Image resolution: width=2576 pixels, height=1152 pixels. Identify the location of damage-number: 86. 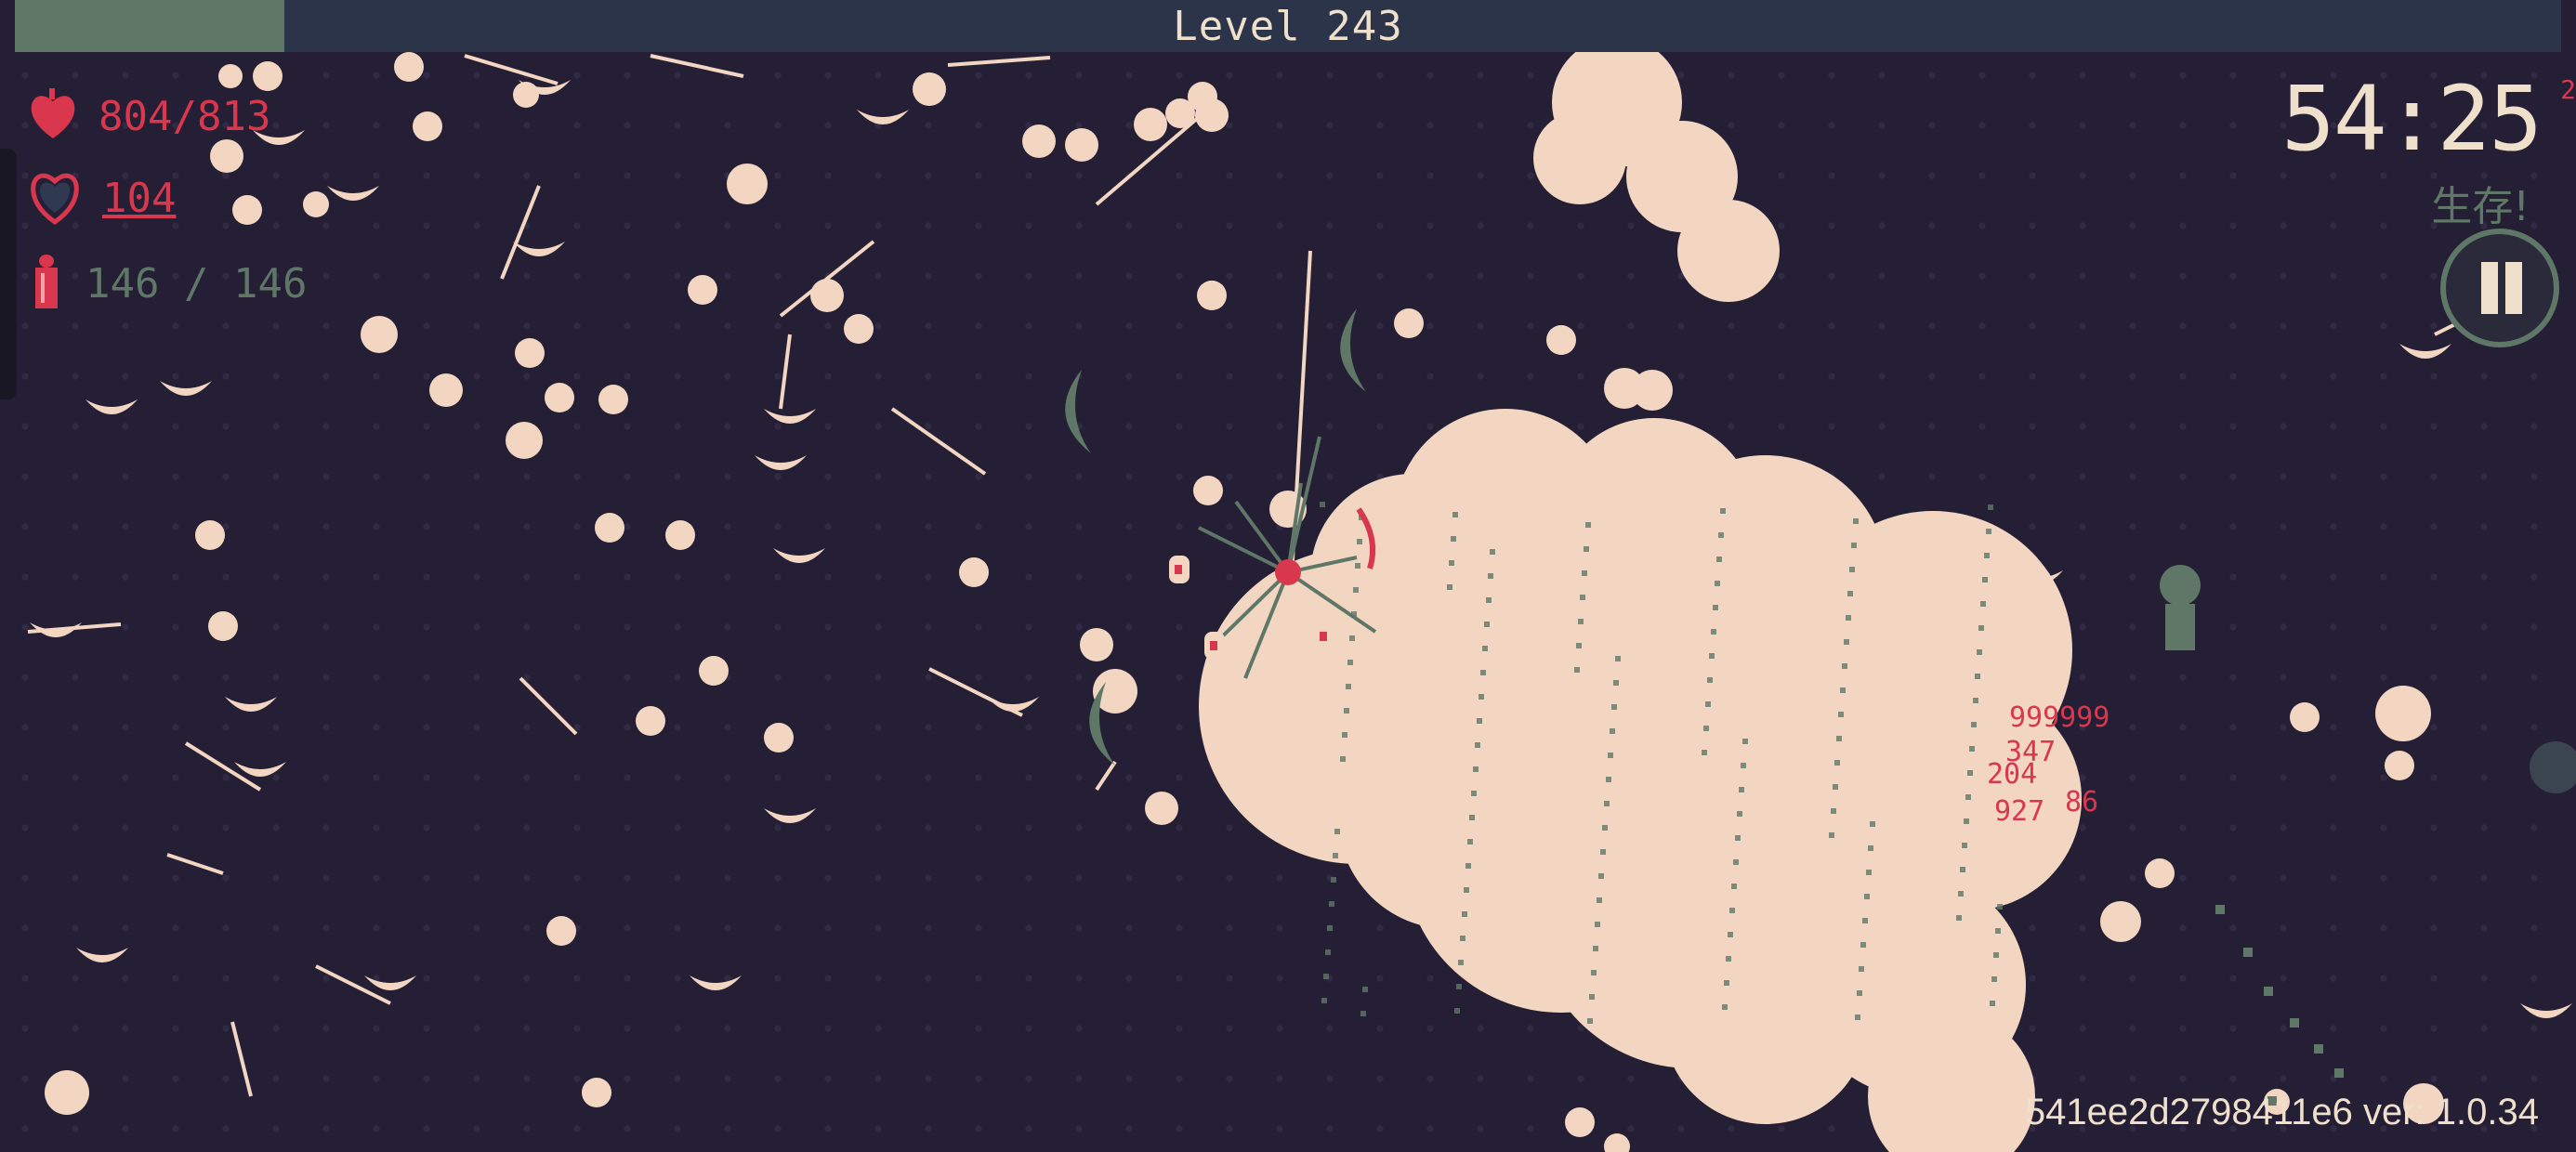
(2082, 802).